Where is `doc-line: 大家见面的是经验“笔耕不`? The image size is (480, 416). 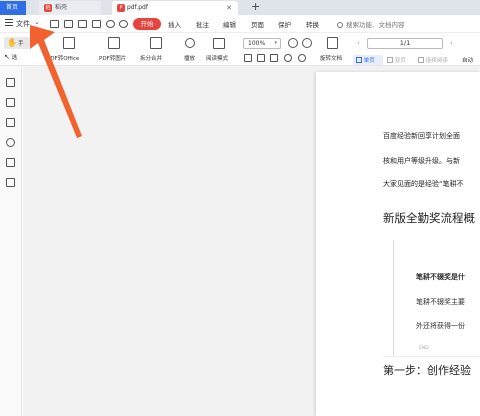
doc-line: 大家见面的是经验“笔耕不 is located at coordinates (423, 184).